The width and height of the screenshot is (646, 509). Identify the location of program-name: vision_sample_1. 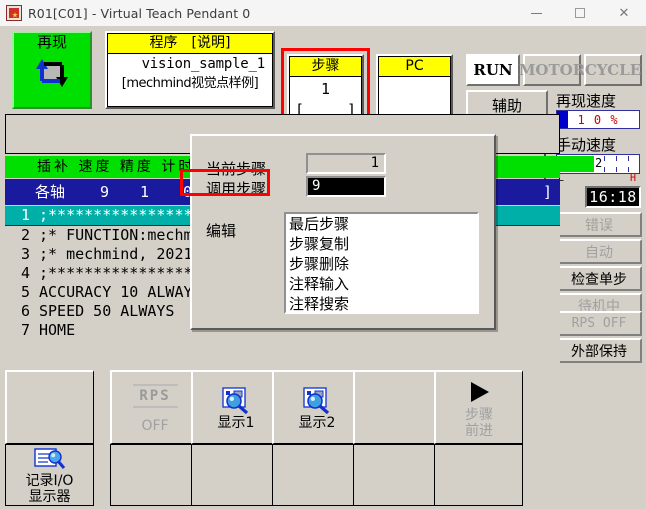
(203, 64).